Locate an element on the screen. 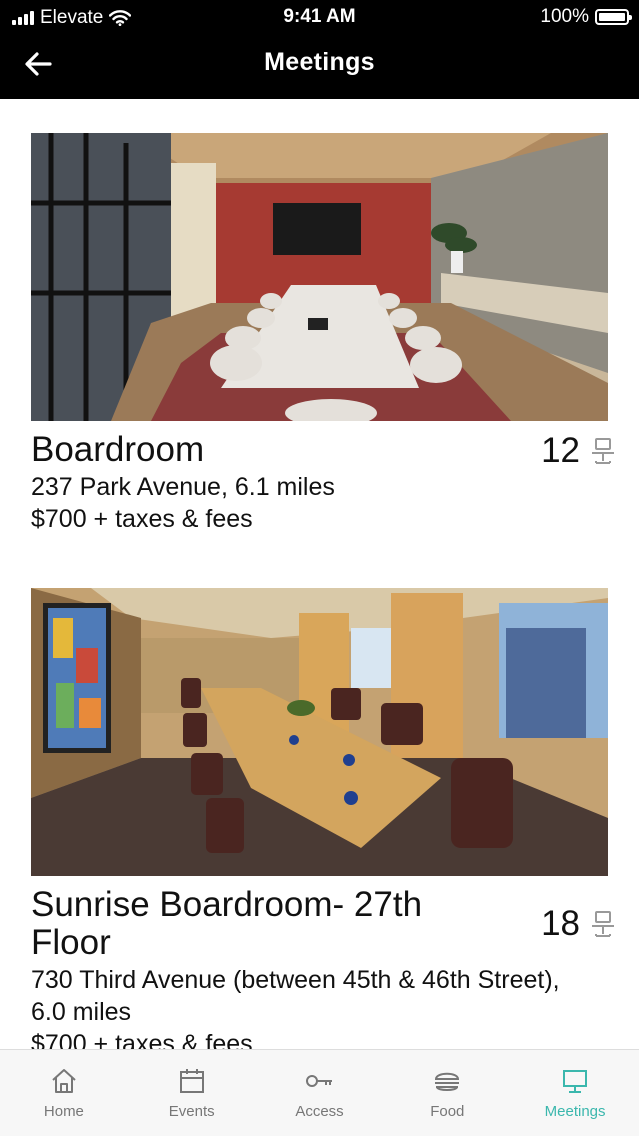  room-name: Boardroom is located at coordinates (118, 449).